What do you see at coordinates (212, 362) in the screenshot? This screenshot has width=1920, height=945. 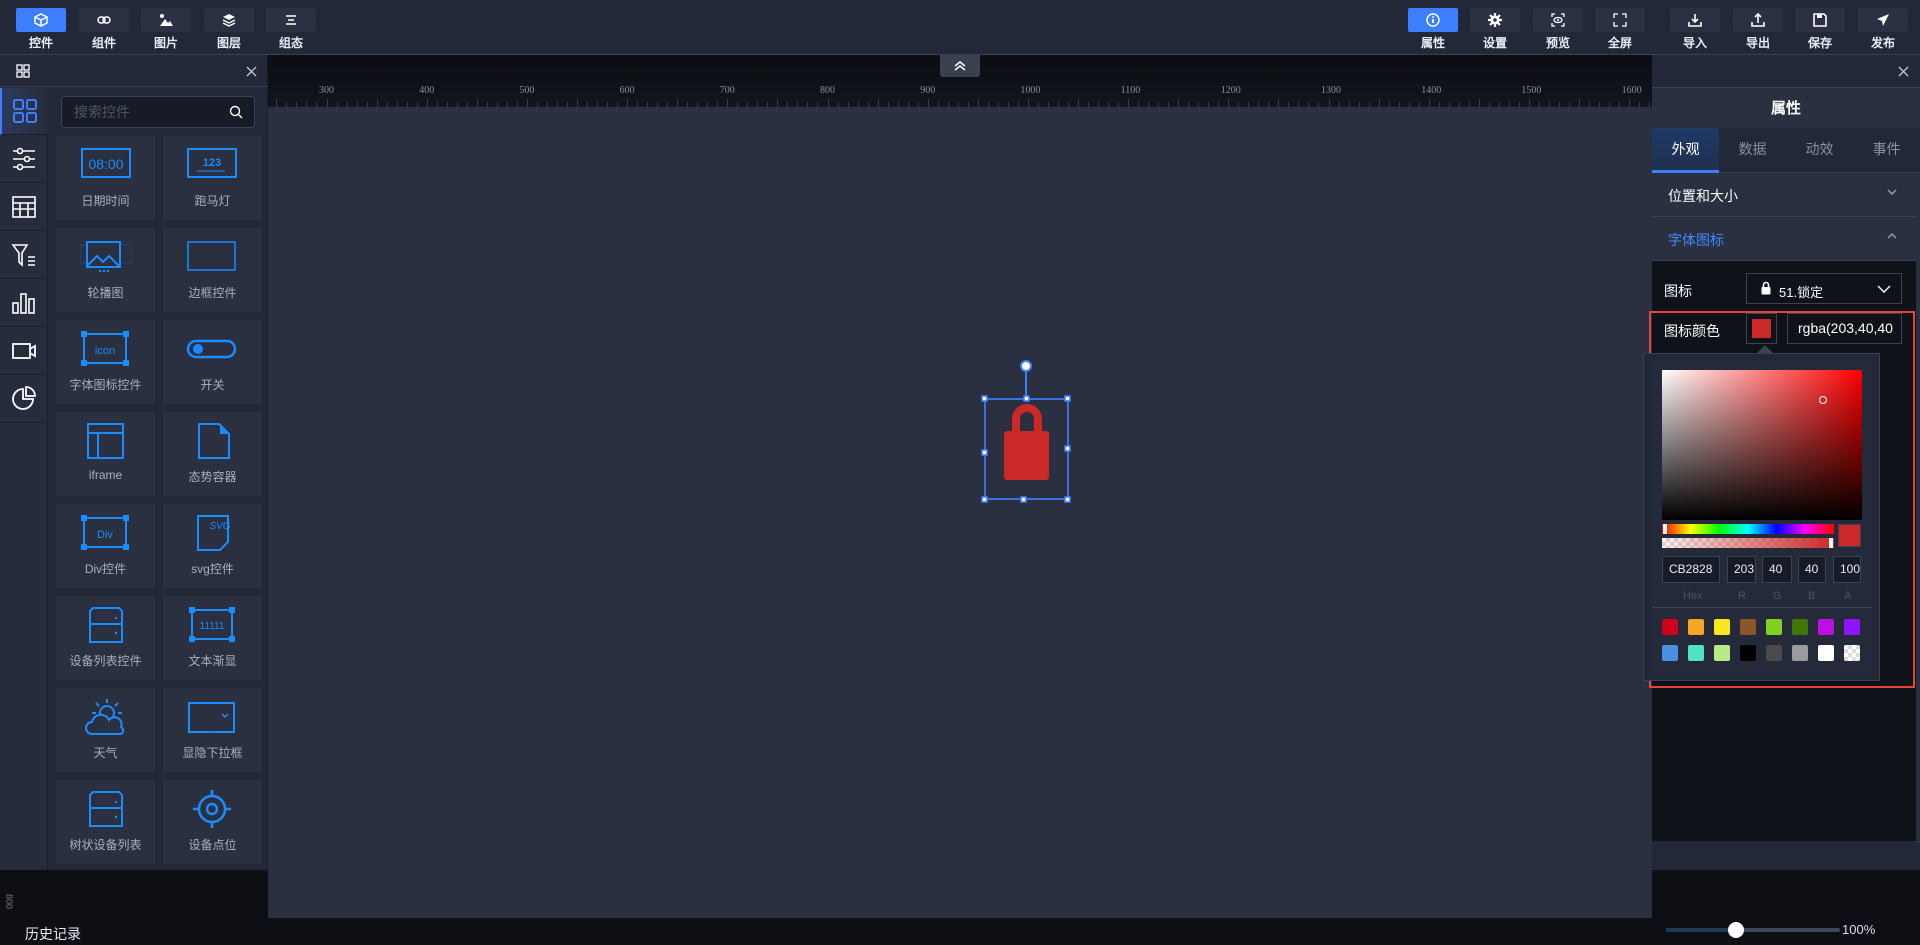 I see `widget-card: 开关` at bounding box center [212, 362].